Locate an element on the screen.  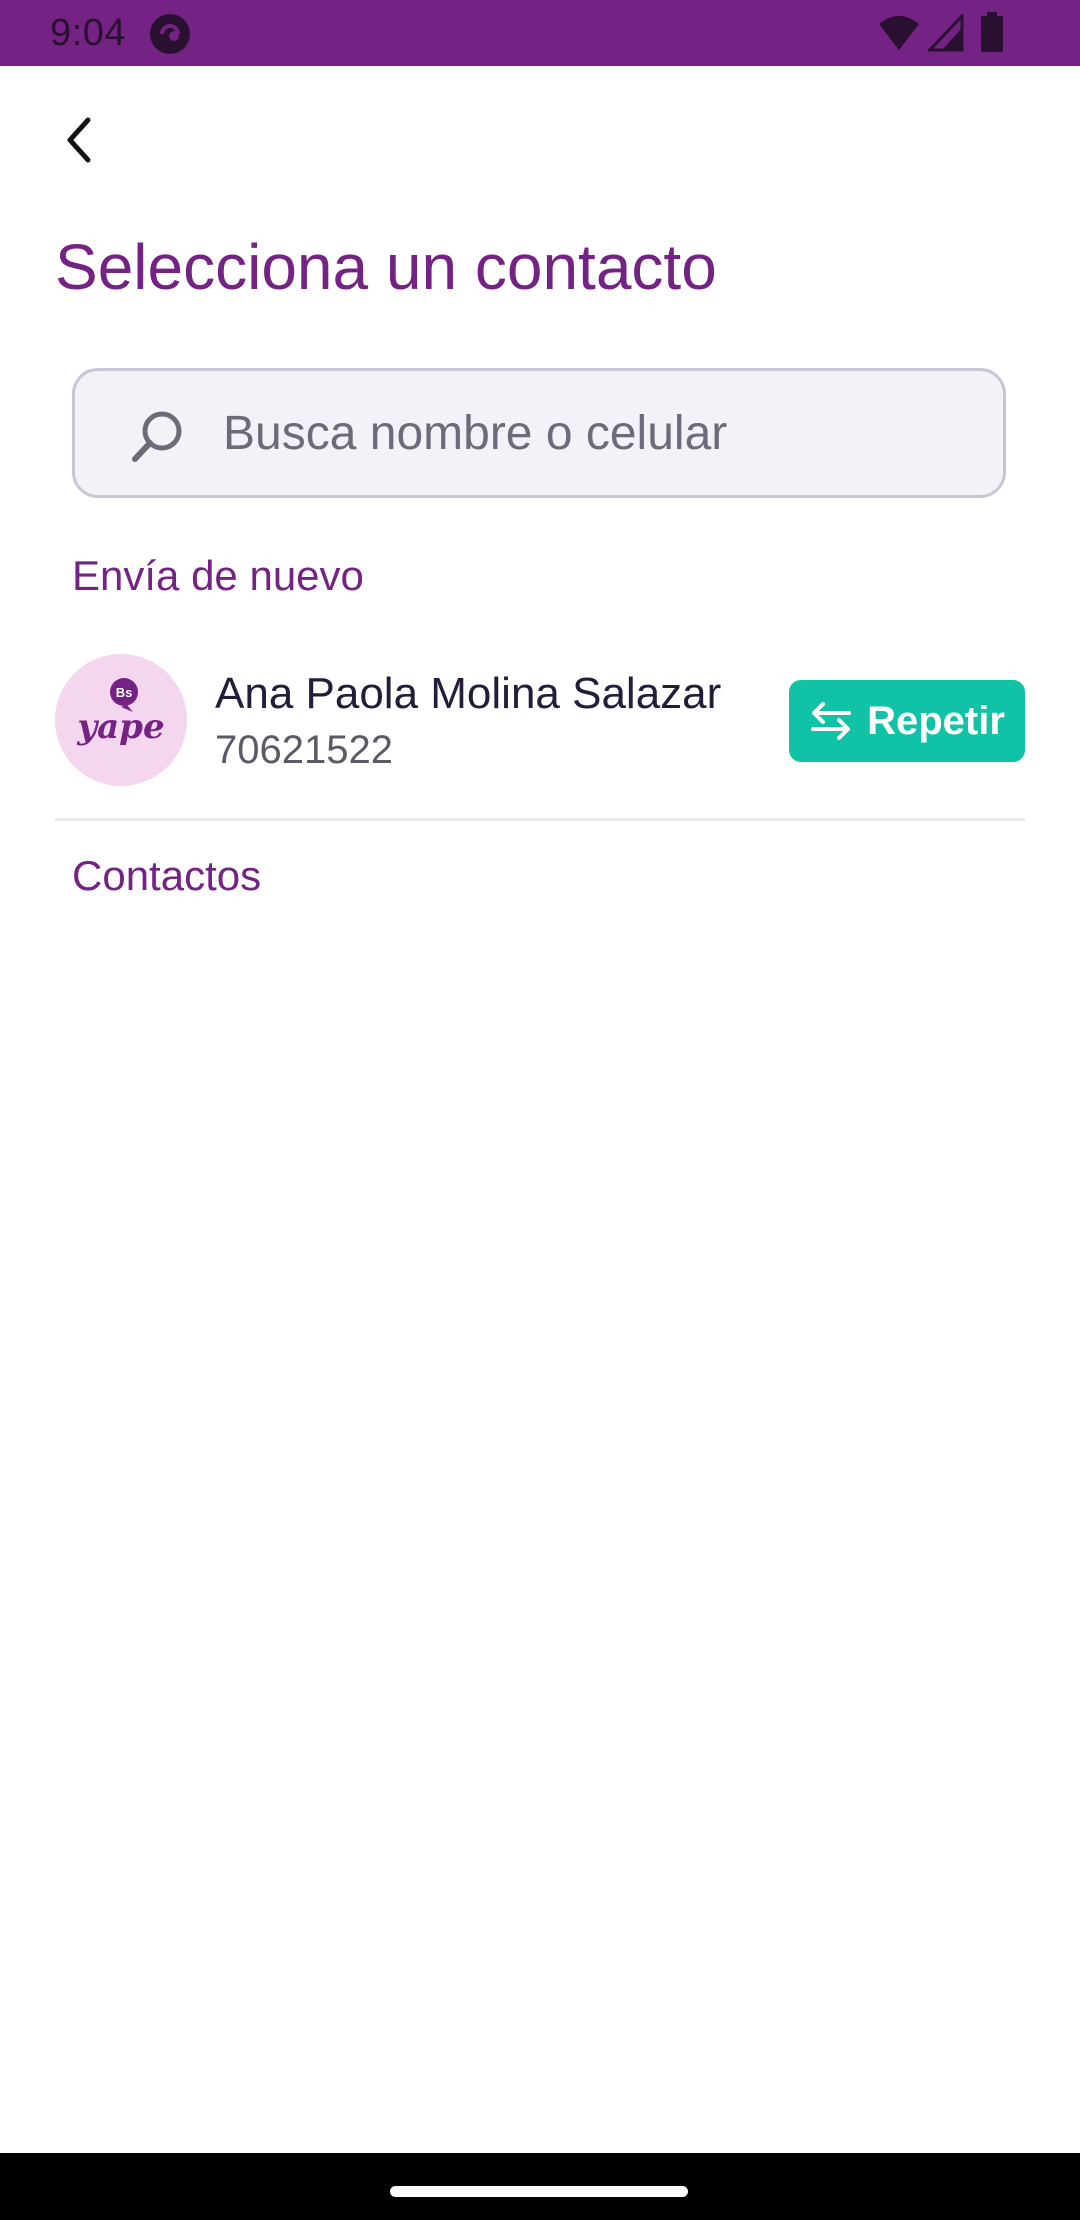
battery-icon is located at coordinates (992, 32).